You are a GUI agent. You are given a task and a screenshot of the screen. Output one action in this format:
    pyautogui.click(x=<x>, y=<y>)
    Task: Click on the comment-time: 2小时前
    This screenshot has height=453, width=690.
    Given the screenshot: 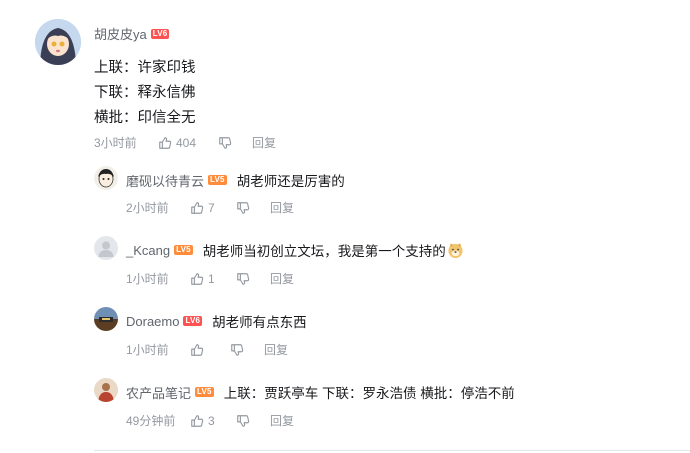 What is the action you would take?
    pyautogui.click(x=147, y=208)
    